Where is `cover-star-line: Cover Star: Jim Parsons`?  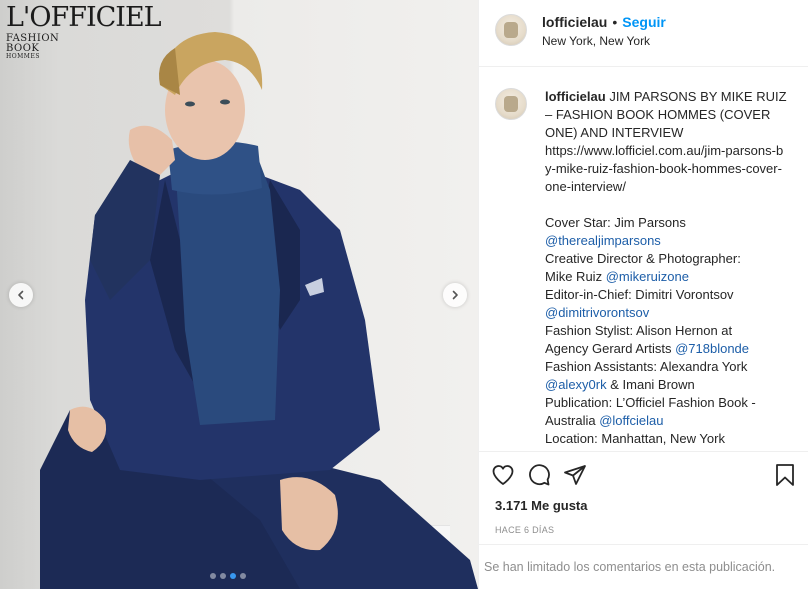 cover-star-line: Cover Star: Jim Parsons is located at coordinates (615, 222).